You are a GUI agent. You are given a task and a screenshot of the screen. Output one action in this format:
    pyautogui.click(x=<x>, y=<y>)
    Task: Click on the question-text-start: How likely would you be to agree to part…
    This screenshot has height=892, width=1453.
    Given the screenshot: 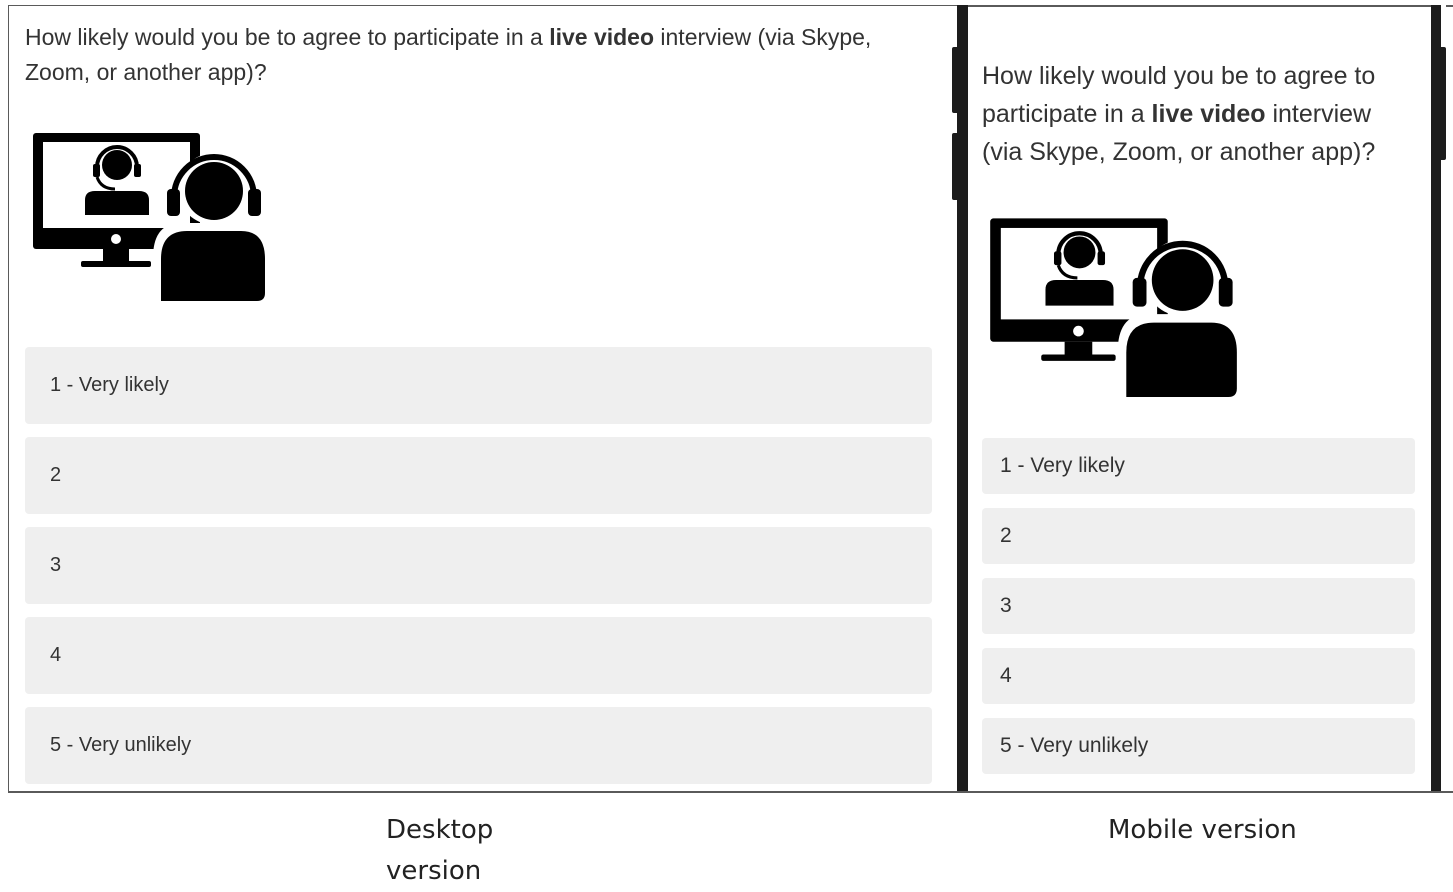 What is the action you would take?
    pyautogui.click(x=287, y=37)
    